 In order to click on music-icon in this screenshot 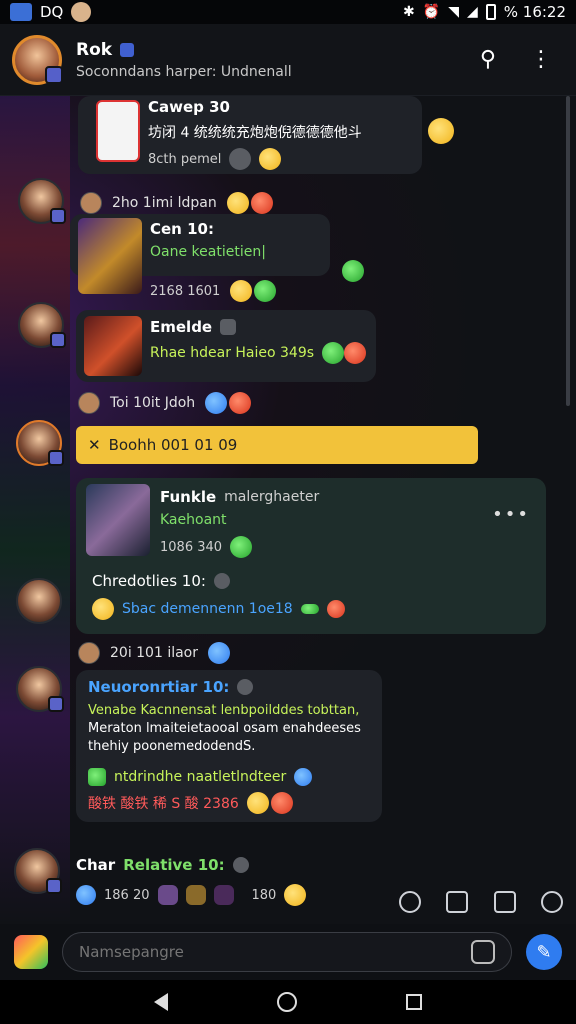, I will do `click(457, 902)`.